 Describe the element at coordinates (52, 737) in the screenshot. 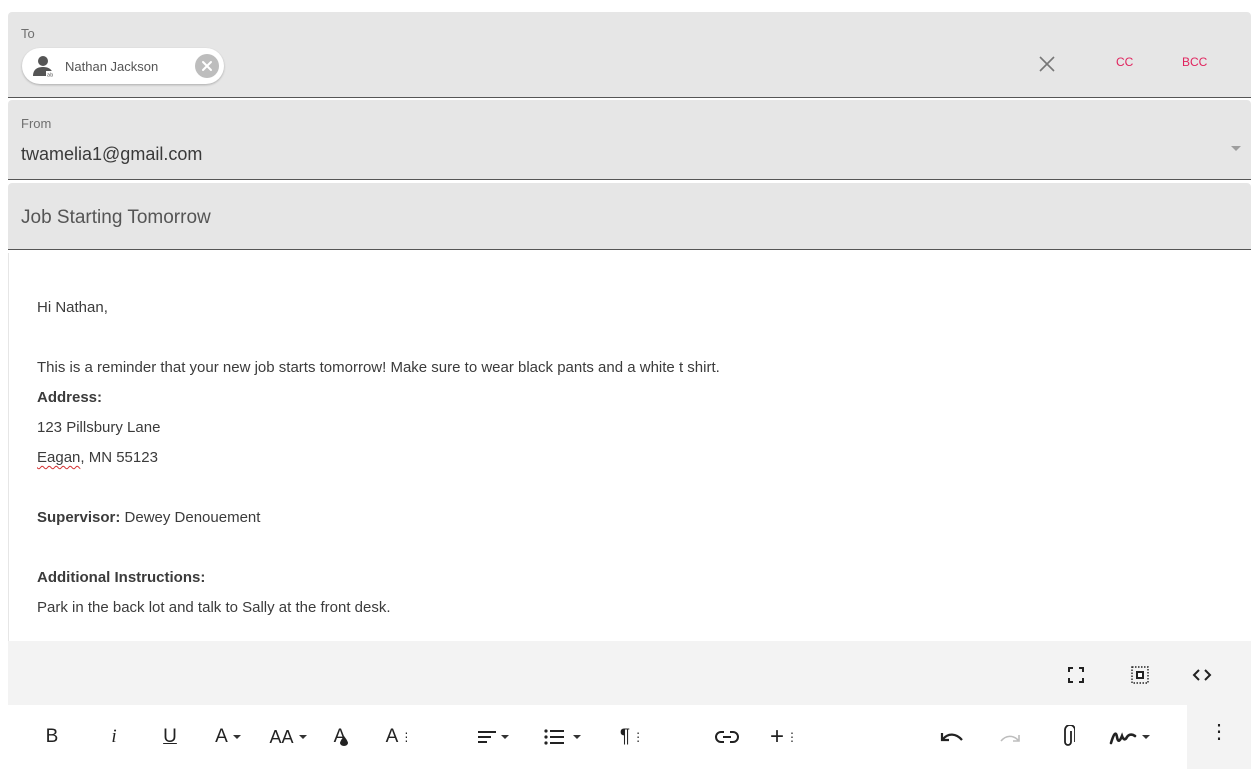

I see `bold-button: B` at that location.